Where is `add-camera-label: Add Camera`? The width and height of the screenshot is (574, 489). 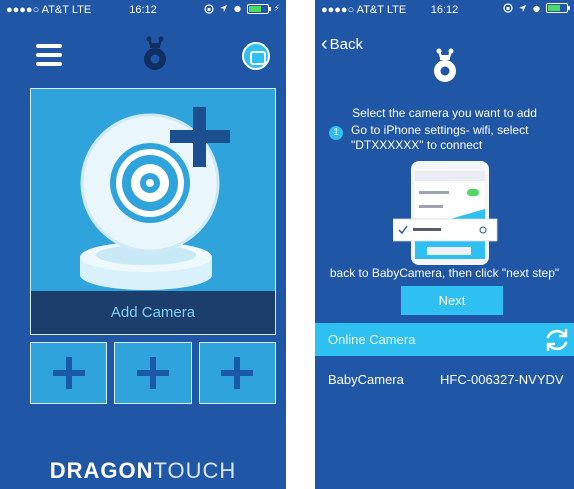
add-camera-label: Add Camera is located at coordinates (153, 312).